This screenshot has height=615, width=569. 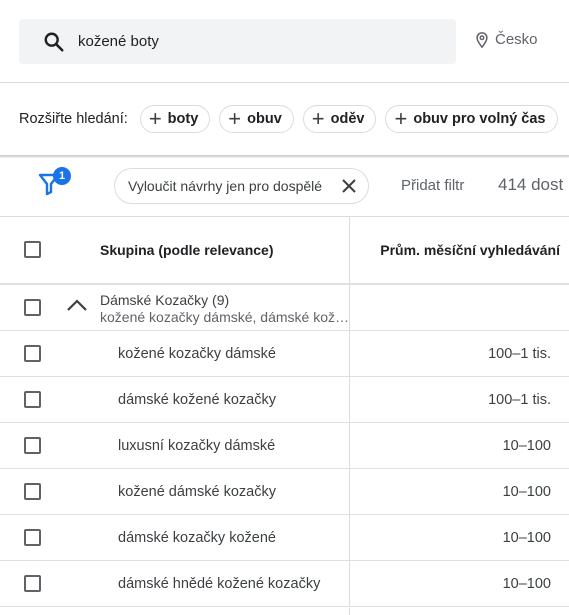 I want to click on table-row: luxusní kozačky dámské 10–100, so click(x=284, y=446).